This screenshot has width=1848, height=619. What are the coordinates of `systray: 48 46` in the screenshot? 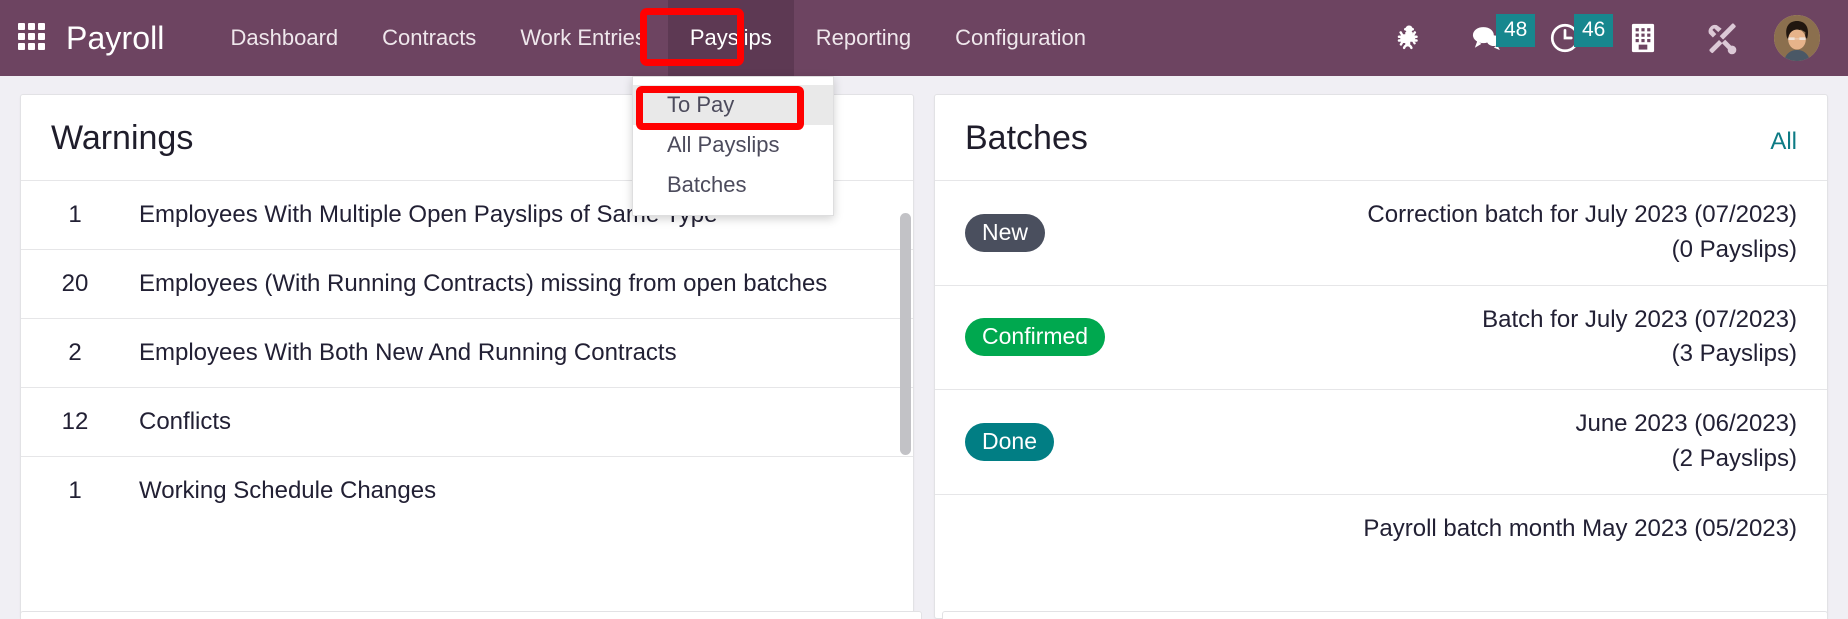 It's located at (1602, 38).